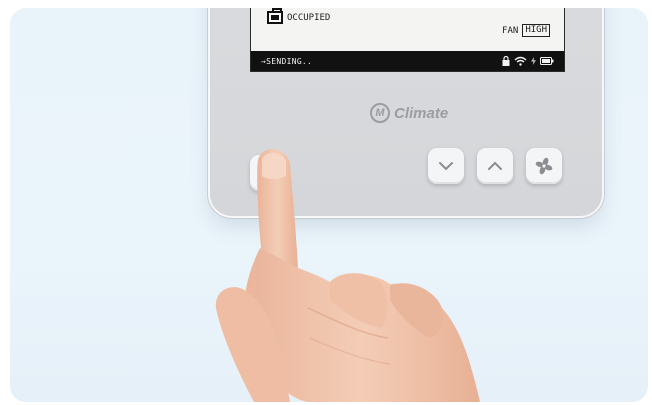 The height and width of the screenshot is (405, 652). I want to click on thermostat-screen: OCCUPIED FAN HIGH →SENDING.., so click(407, 40).